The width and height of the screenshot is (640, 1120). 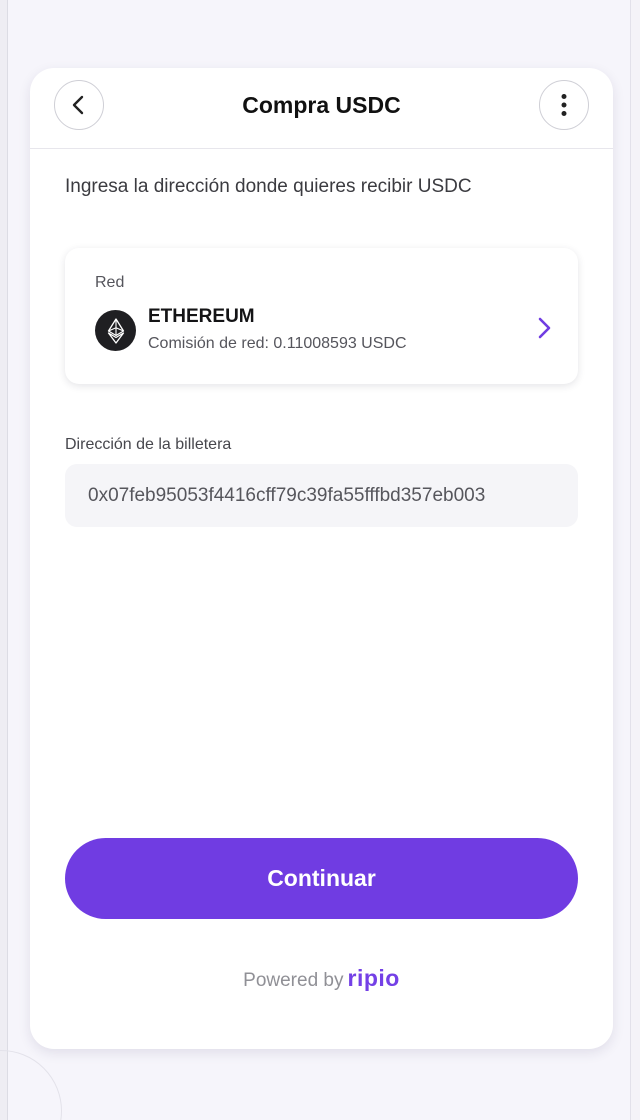 I want to click on powered-by: Powered by ripio, so click(x=321, y=978).